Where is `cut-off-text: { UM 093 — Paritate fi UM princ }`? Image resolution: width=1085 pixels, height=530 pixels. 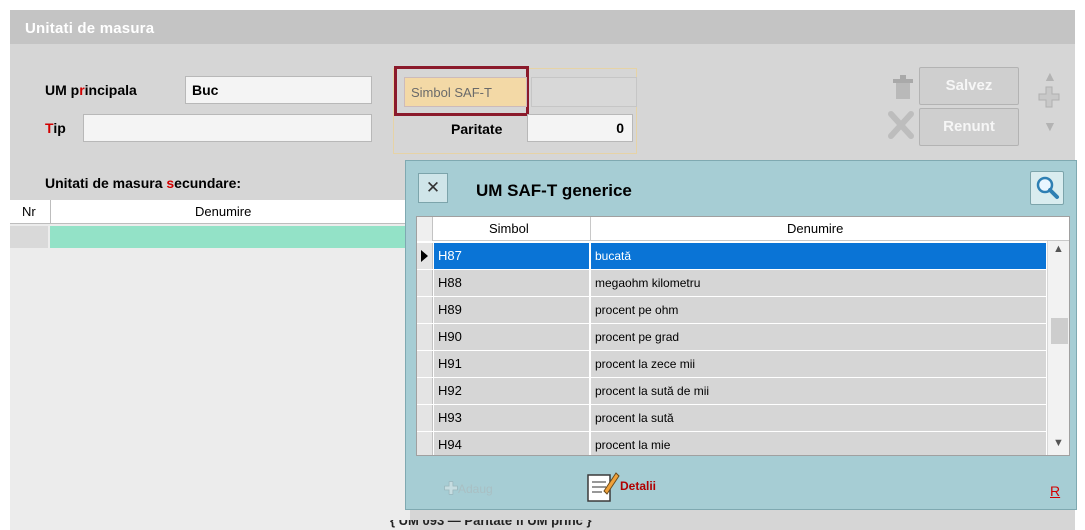 cut-off-text: { UM 093 — Paritate fi UM princ } is located at coordinates (491, 524).